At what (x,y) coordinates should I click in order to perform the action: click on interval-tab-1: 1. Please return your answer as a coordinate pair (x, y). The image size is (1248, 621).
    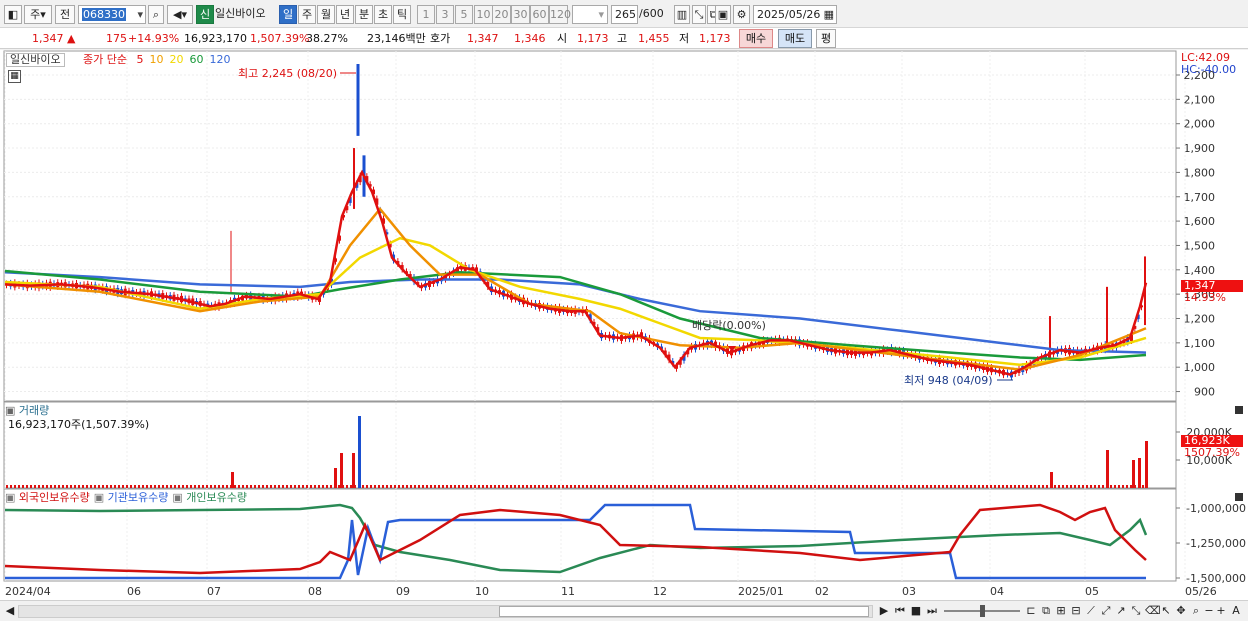
    Looking at the image, I should click on (426, 14).